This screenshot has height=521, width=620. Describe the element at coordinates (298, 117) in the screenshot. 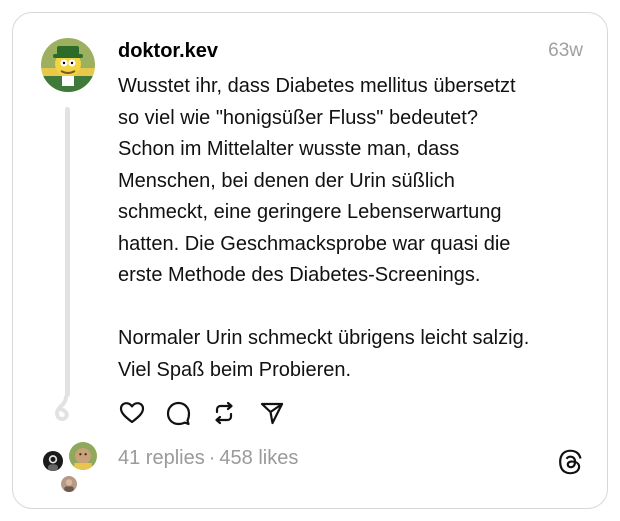

I see `post-line: so viel wie "honigsüßer Fluss" bedeutet?` at that location.